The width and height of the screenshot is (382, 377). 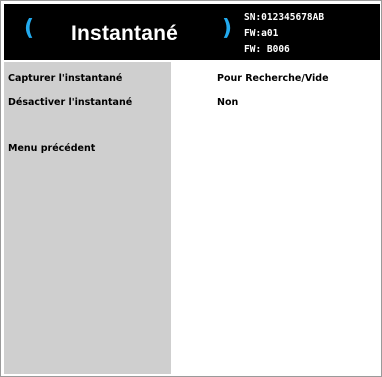 I want to click on capture-snapshot-value: Pour Recherche/Vide, so click(x=273, y=78).